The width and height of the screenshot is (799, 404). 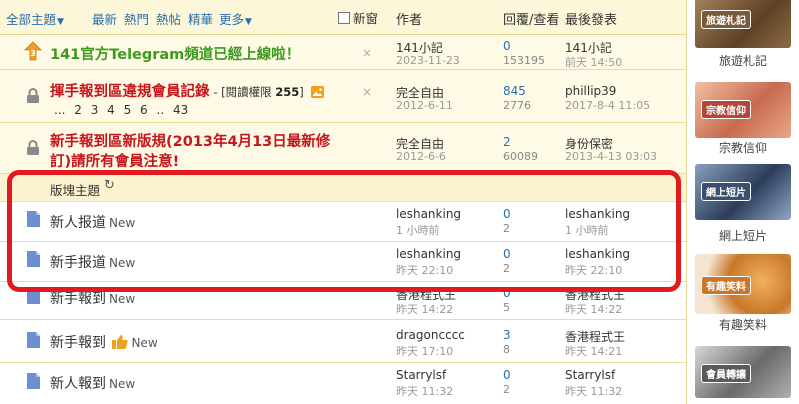 I want to click on section-label: 版塊主題, so click(x=75, y=190).